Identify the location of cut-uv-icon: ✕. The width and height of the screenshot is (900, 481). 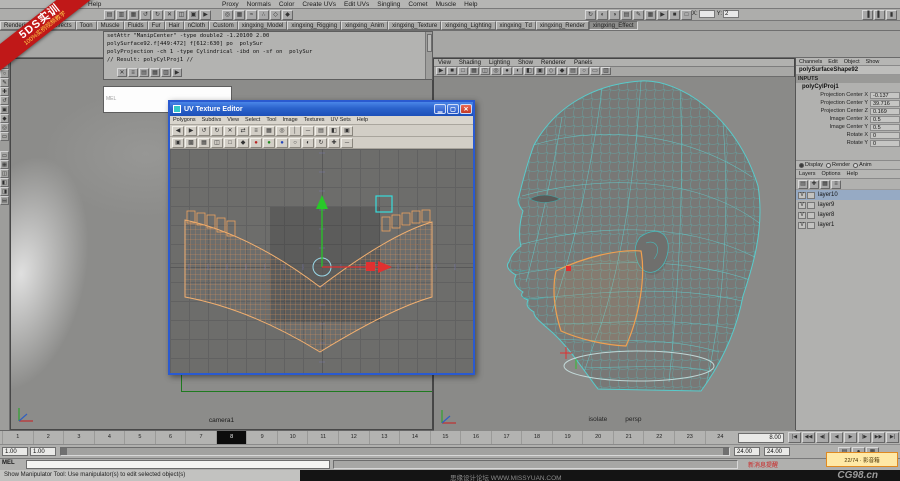
(230, 130).